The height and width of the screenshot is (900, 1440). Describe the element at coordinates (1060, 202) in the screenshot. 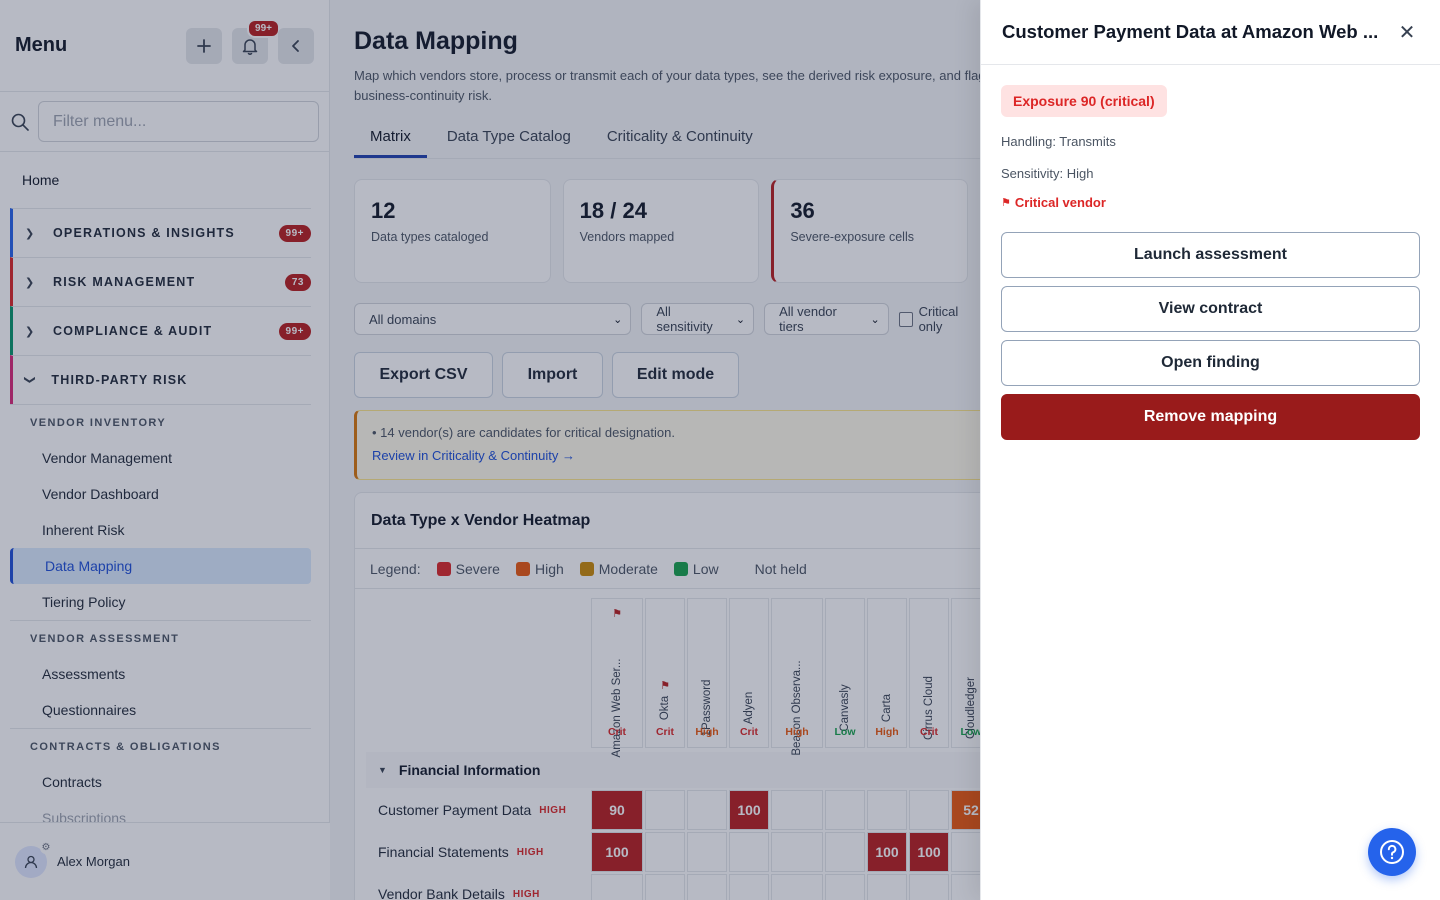

I see `critical-vendor-text: Critical vendor` at that location.